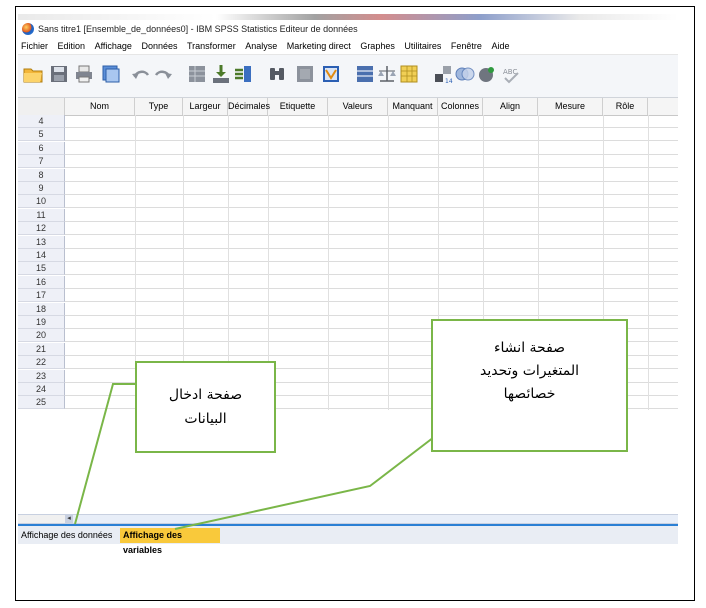 The height and width of the screenshot is (608, 706). What do you see at coordinates (205, 407) in the screenshot?
I see `callout-data-entry: صفحة ادخال البيانات` at bounding box center [205, 407].